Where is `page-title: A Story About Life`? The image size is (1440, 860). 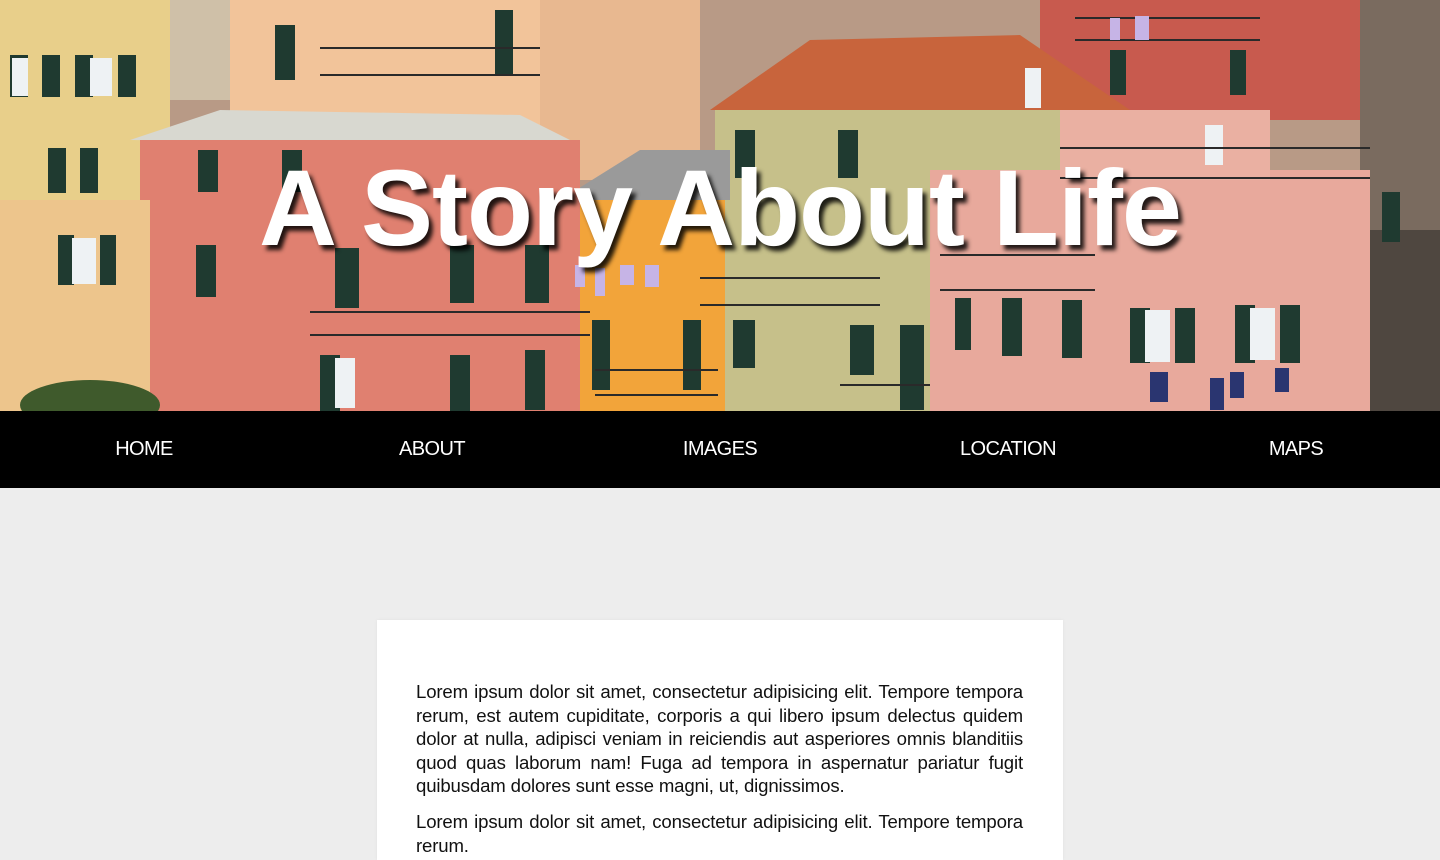 page-title: A Story About Life is located at coordinates (720, 207).